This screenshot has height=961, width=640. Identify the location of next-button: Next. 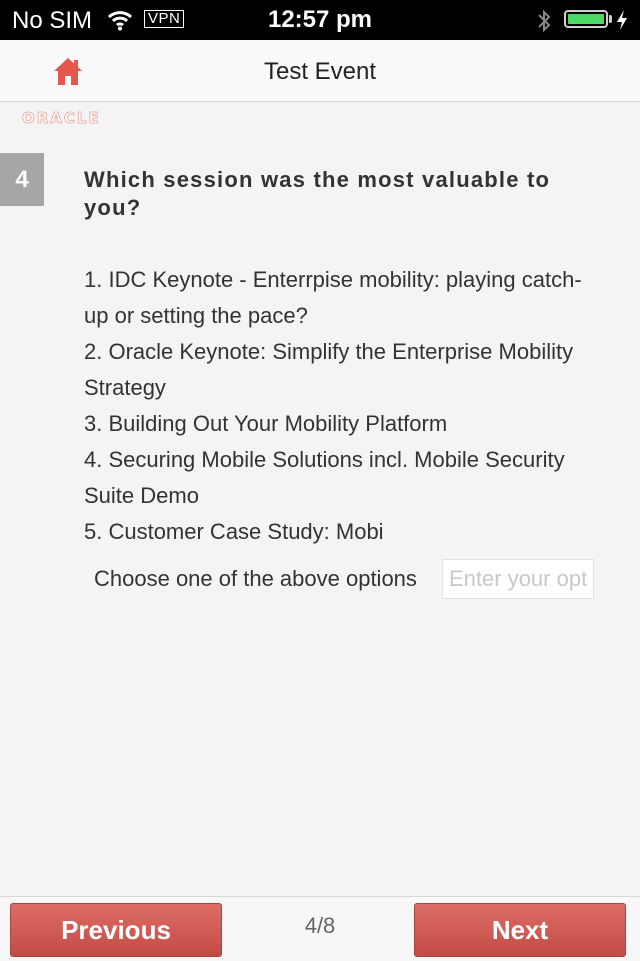
(520, 930).